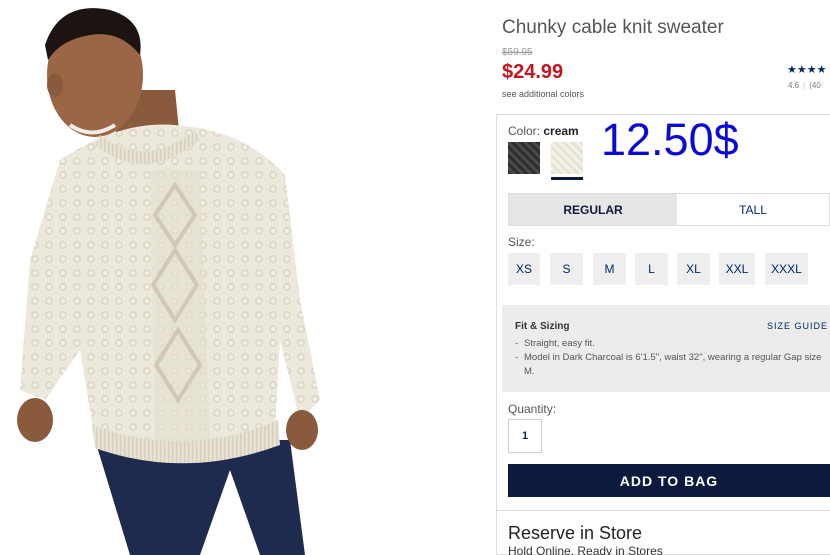  What do you see at coordinates (815, 85) in the screenshot?
I see `review-count: (40` at bounding box center [815, 85].